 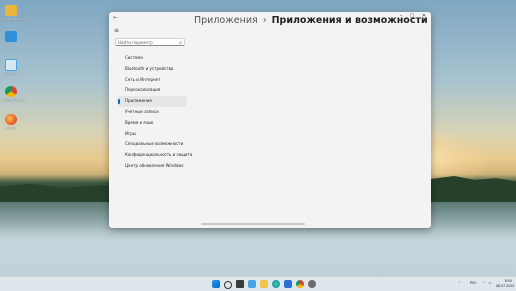 What do you see at coordinates (152, 90) in the screenshot?
I see `sidebar-item-personalization: Персонализация` at bounding box center [152, 90].